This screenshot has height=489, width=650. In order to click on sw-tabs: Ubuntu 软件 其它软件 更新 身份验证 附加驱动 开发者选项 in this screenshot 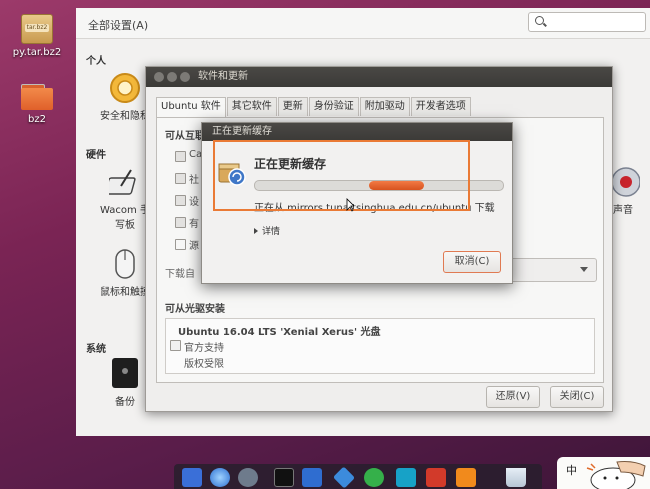, I will do `click(314, 107)`.